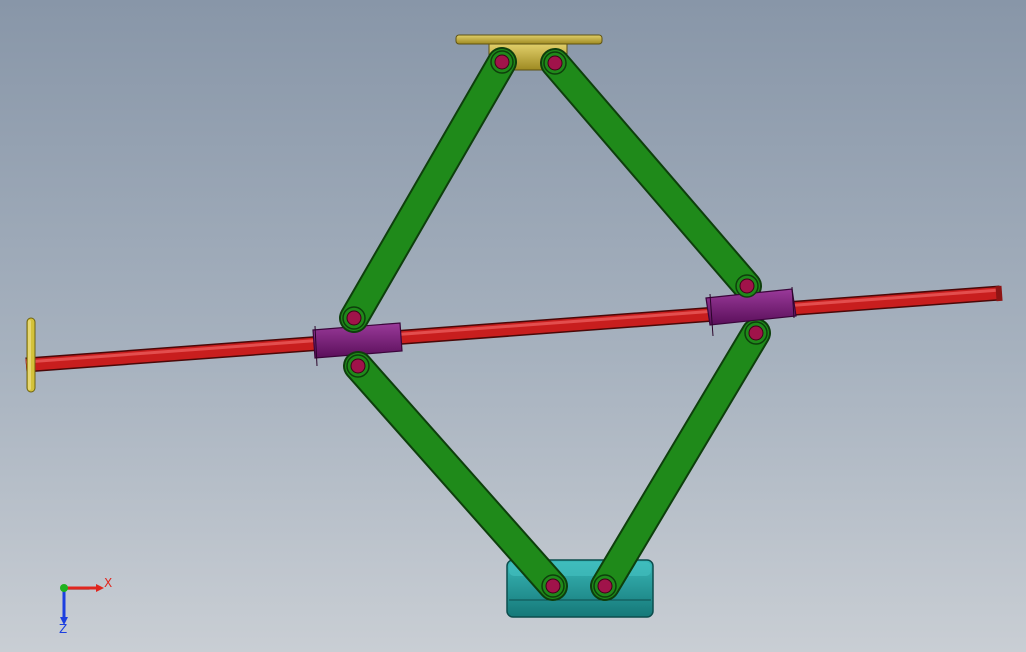 This screenshot has height=652, width=1026. Describe the element at coordinates (747, 286) in the screenshot. I see `pin-mid-right-upper` at that location.